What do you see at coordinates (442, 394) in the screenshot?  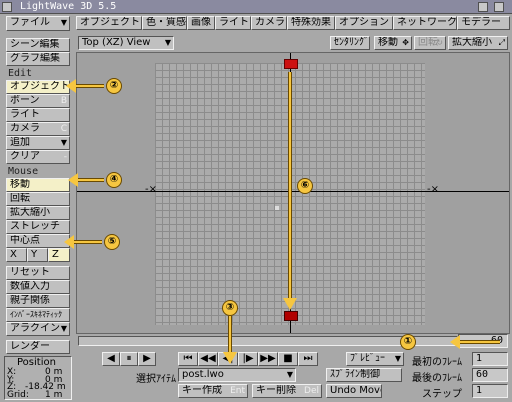 I see `step-label: ステップ` at bounding box center [442, 394].